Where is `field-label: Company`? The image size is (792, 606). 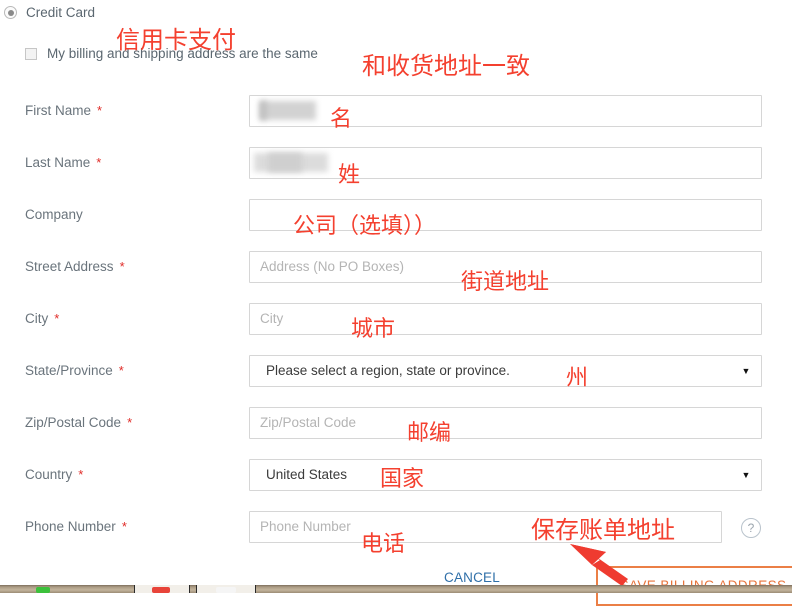 field-label: Company is located at coordinates (54, 215).